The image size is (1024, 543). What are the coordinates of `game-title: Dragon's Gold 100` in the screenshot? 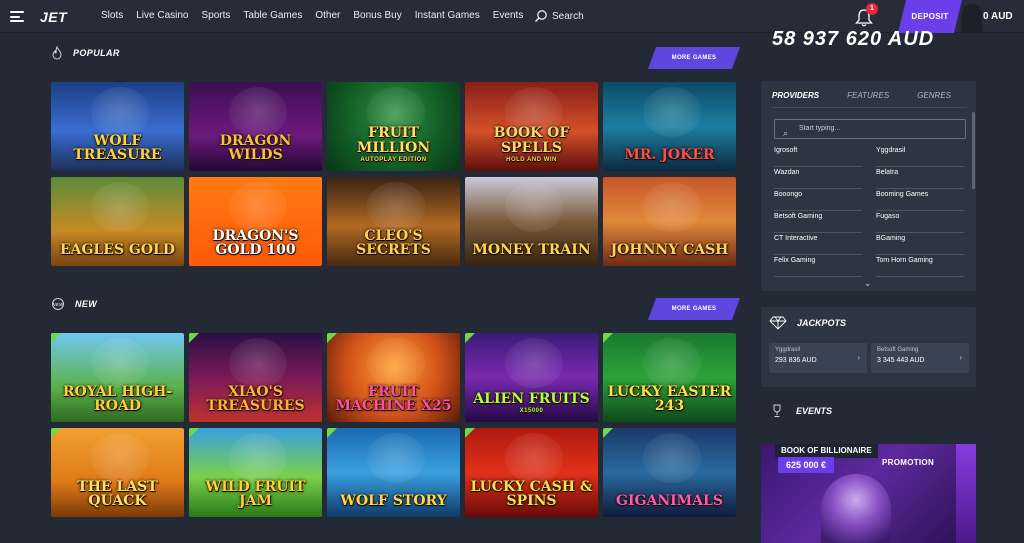 It's located at (255, 243).